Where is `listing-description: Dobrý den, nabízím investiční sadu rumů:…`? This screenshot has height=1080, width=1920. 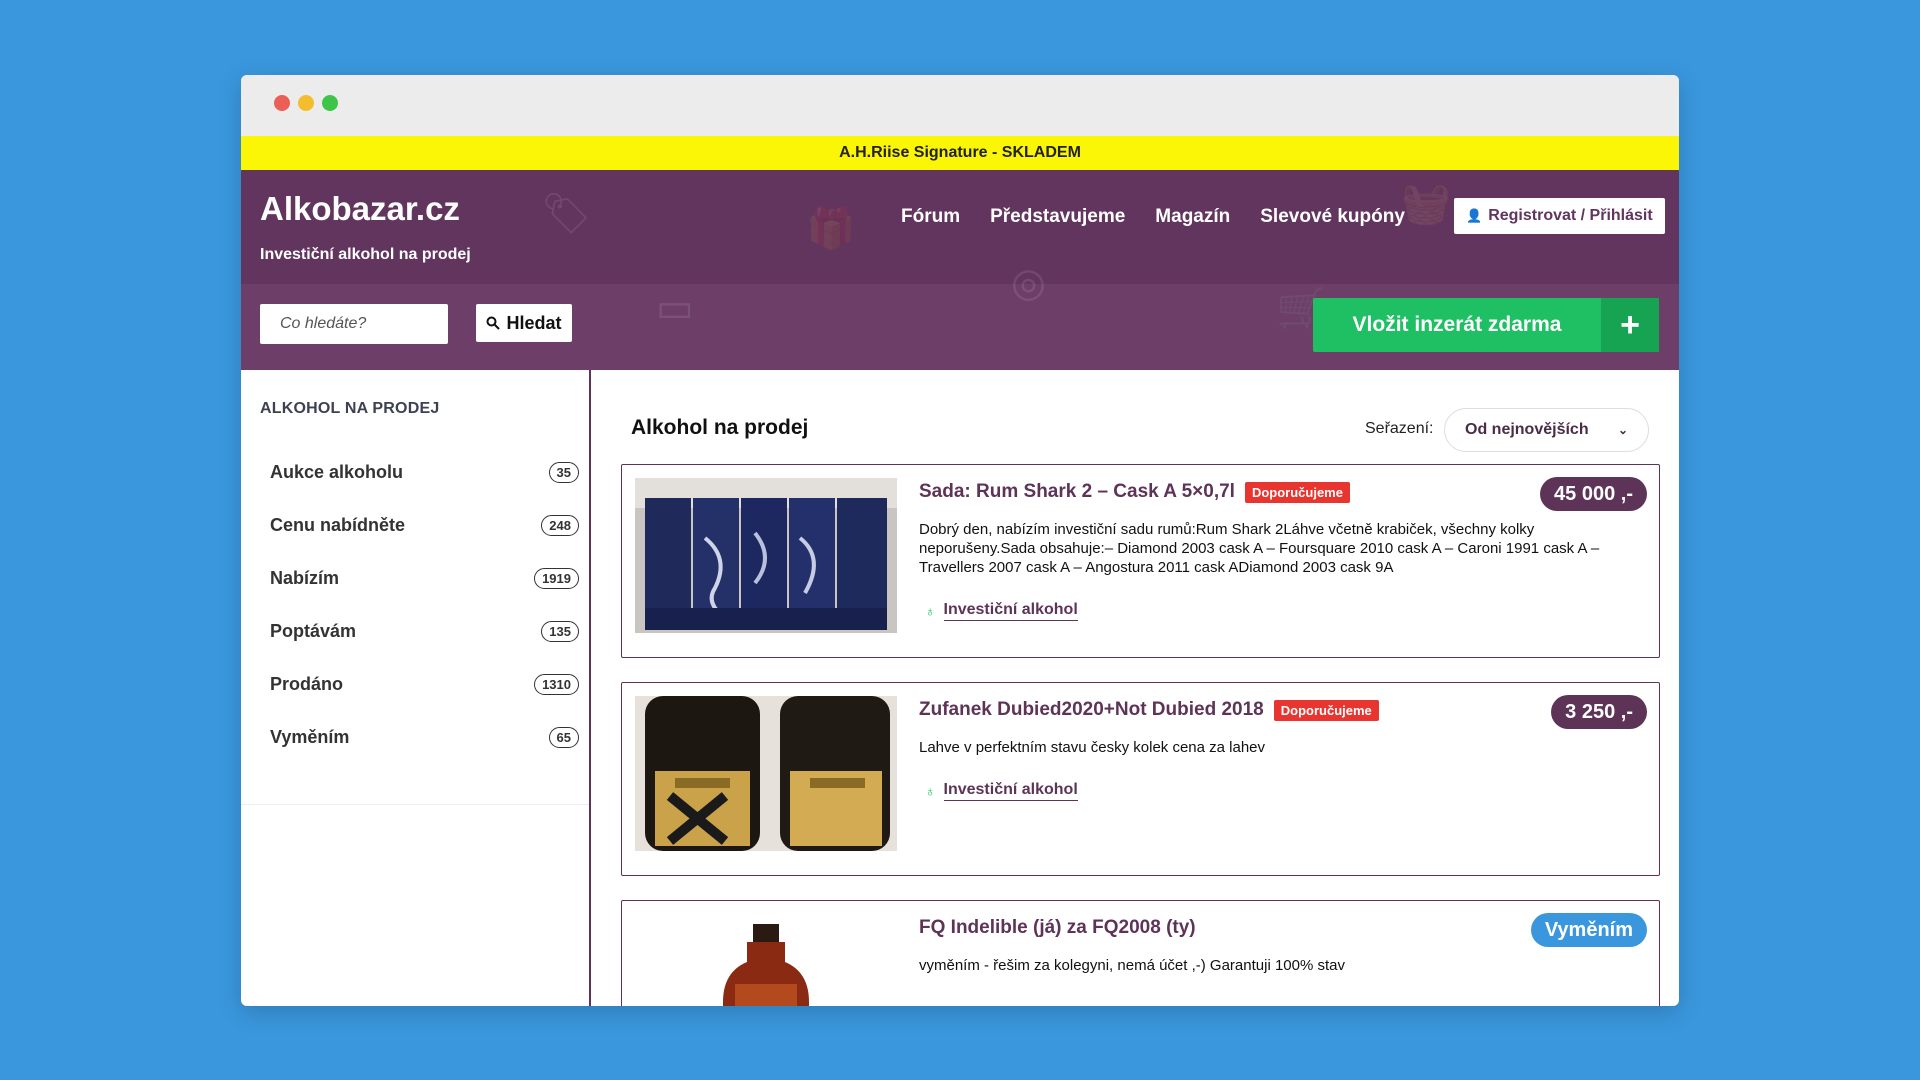
listing-description: Dobrý den, nabízím investiční sadu rumů:… is located at coordinates (1259, 548).